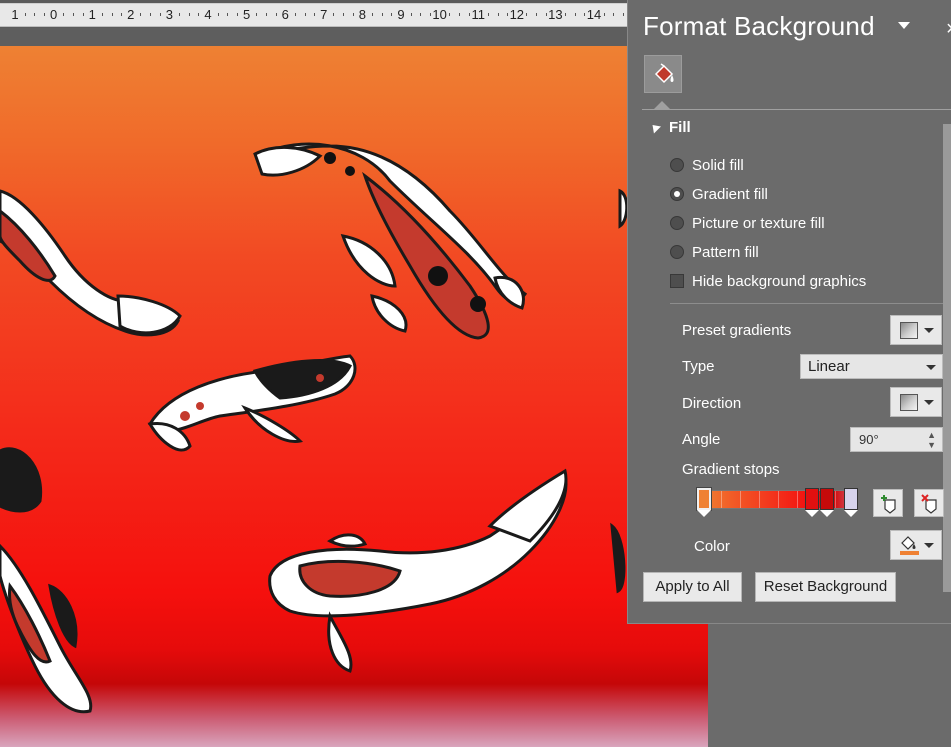 This screenshot has height=747, width=951. I want to click on gradient-stops-bar, so click(779, 499).